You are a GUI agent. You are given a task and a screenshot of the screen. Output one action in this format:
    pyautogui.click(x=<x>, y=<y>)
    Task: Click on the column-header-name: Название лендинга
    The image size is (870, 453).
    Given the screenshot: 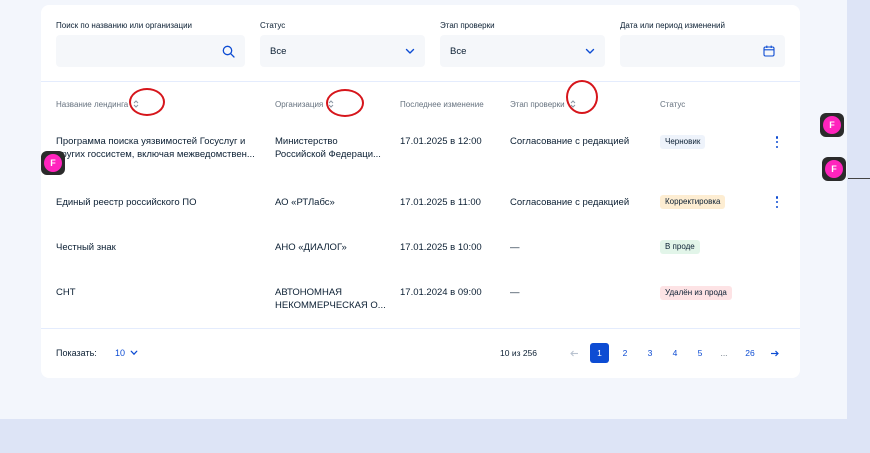 What is the action you would take?
    pyautogui.click(x=98, y=104)
    